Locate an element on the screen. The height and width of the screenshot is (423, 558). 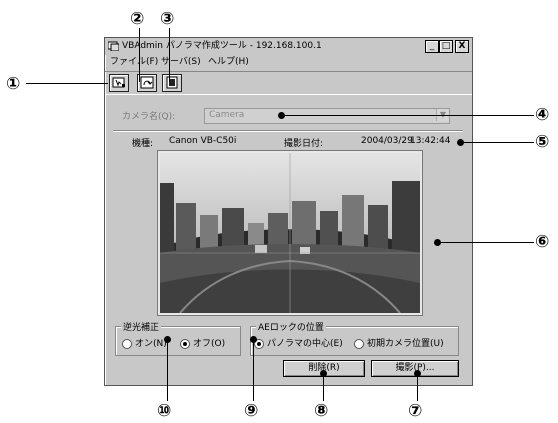
separator is located at coordinates (288, 131).